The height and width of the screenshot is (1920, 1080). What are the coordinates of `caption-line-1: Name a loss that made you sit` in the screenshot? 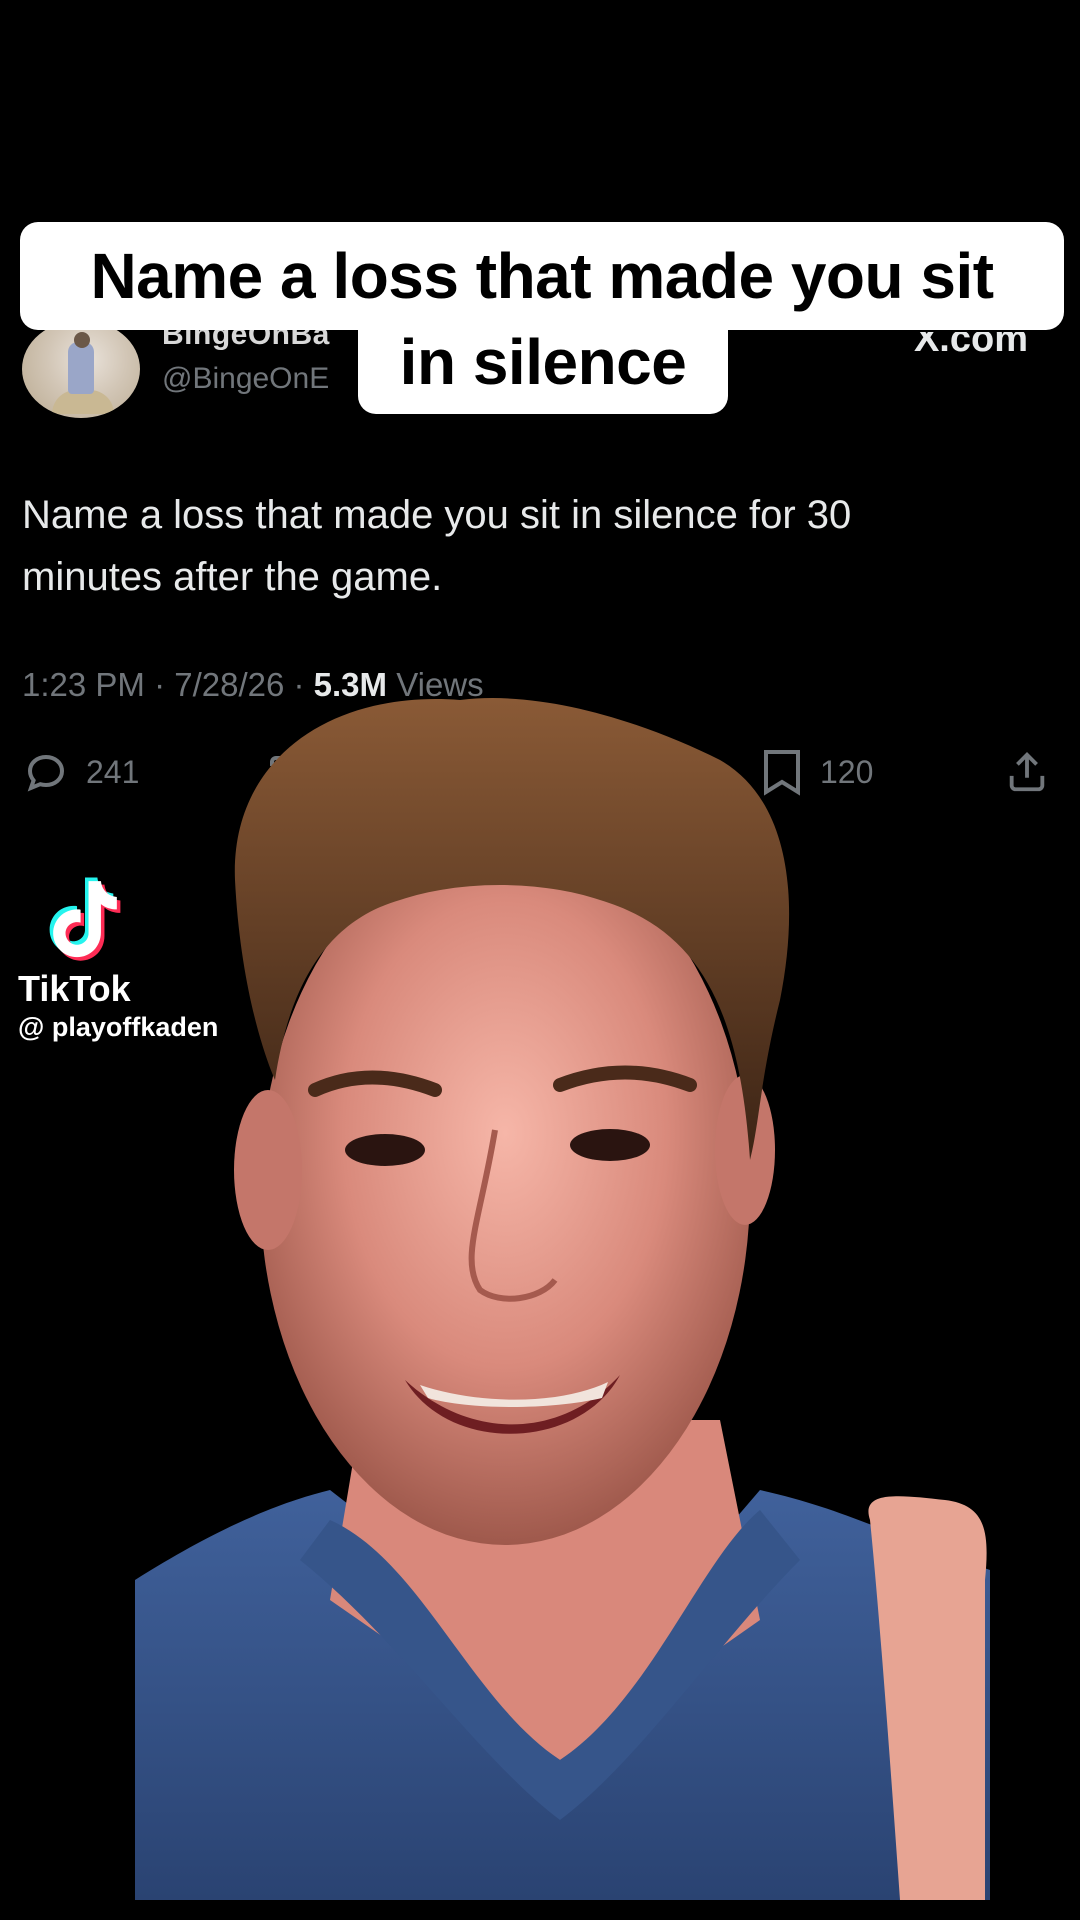 It's located at (542, 276).